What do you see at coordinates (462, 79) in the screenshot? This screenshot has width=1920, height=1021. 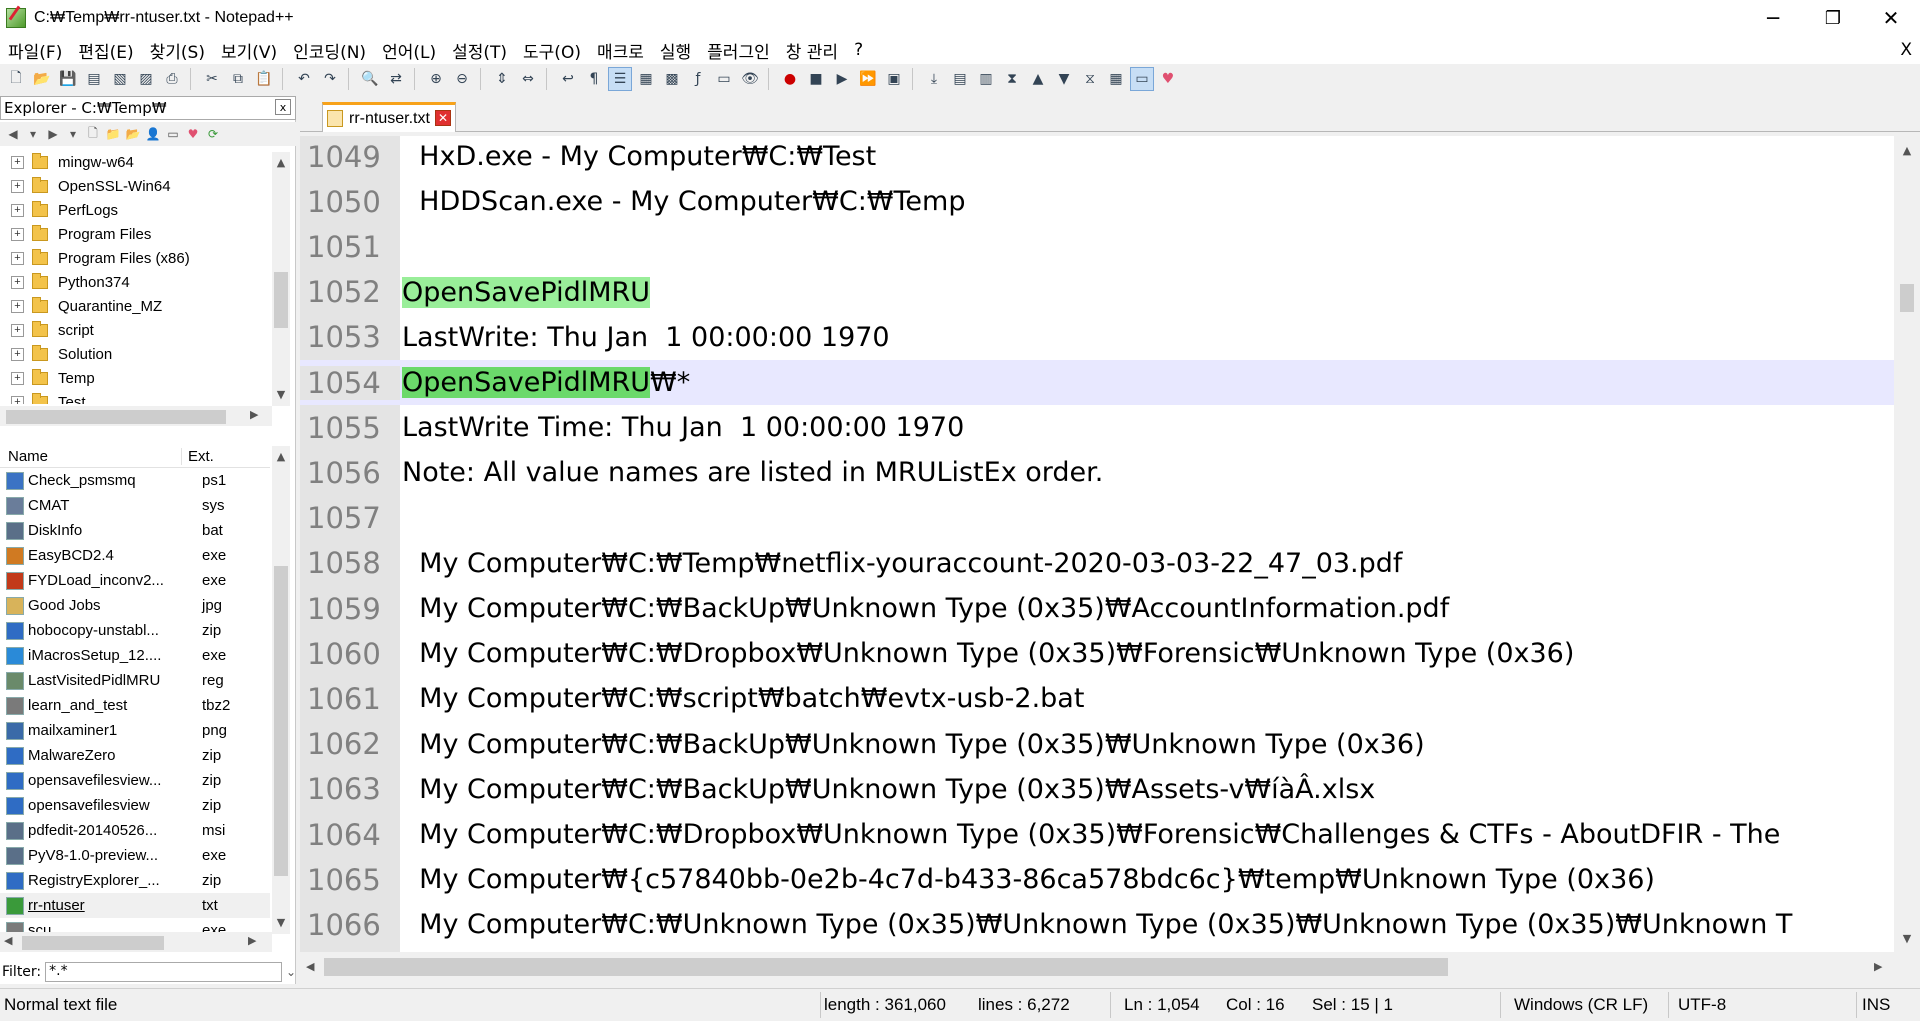 I see `zoom-out-icon: ⊖` at bounding box center [462, 79].